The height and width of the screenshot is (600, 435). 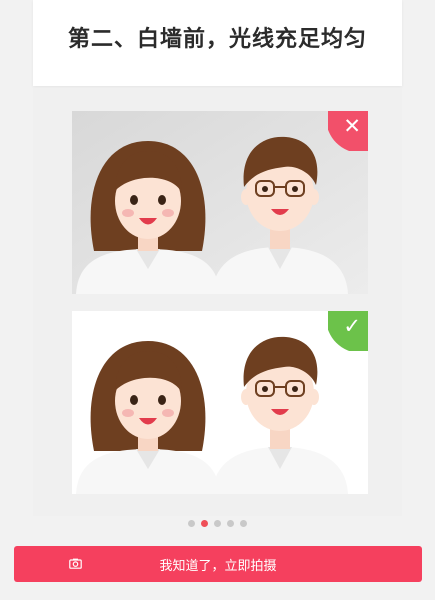 I want to click on camera-icon, so click(x=75, y=563).